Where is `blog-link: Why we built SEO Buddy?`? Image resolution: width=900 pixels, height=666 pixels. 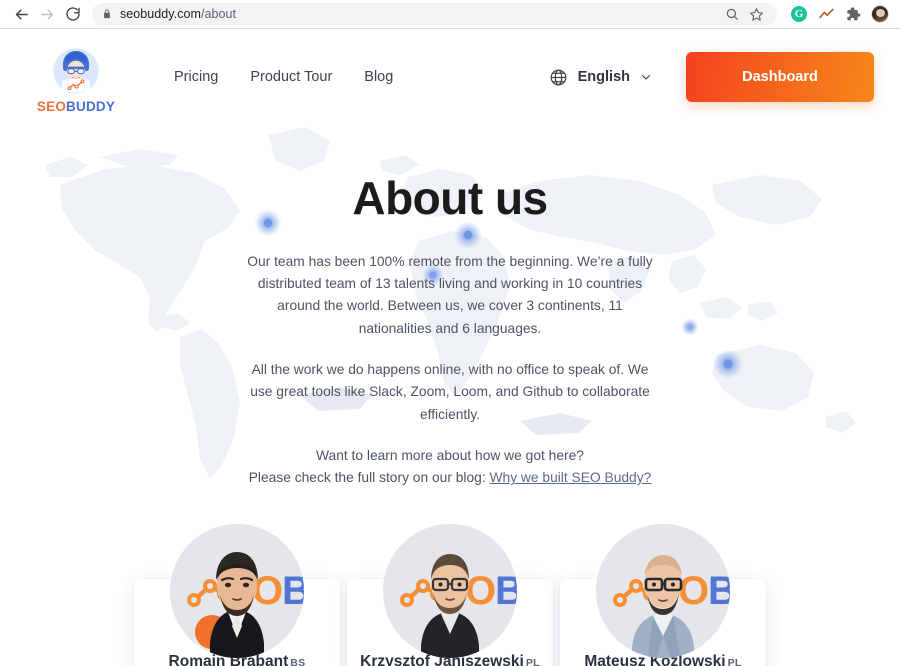
blog-link: Why we built SEO Buddy? is located at coordinates (571, 477).